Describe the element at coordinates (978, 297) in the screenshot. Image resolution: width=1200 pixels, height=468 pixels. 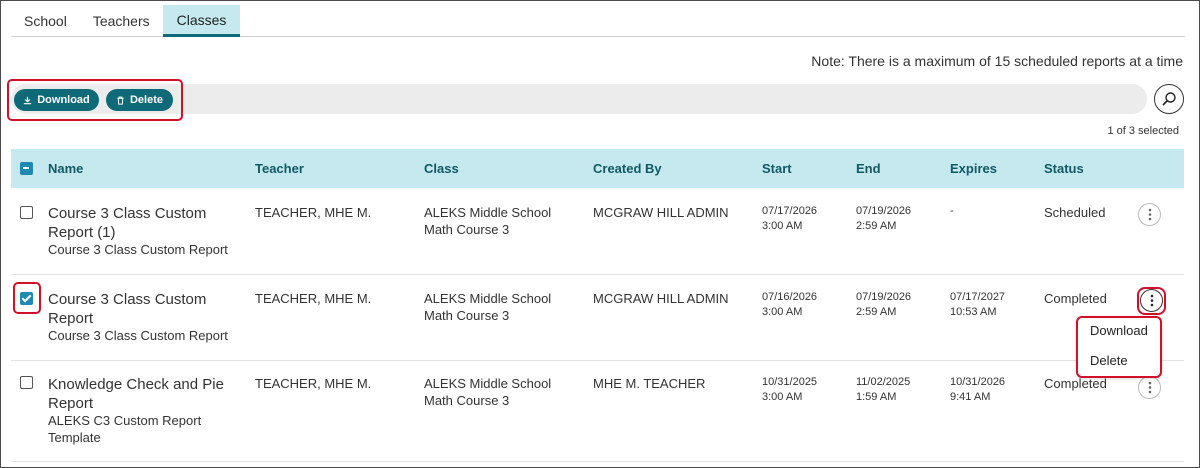
I see `expires-date: 07/17/2027` at that location.